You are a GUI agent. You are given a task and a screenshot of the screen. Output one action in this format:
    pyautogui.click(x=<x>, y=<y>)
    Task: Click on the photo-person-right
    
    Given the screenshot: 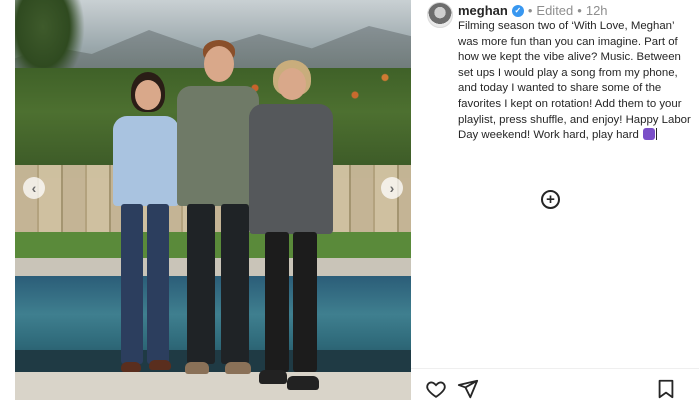 What is the action you would take?
    pyautogui.click(x=292, y=230)
    